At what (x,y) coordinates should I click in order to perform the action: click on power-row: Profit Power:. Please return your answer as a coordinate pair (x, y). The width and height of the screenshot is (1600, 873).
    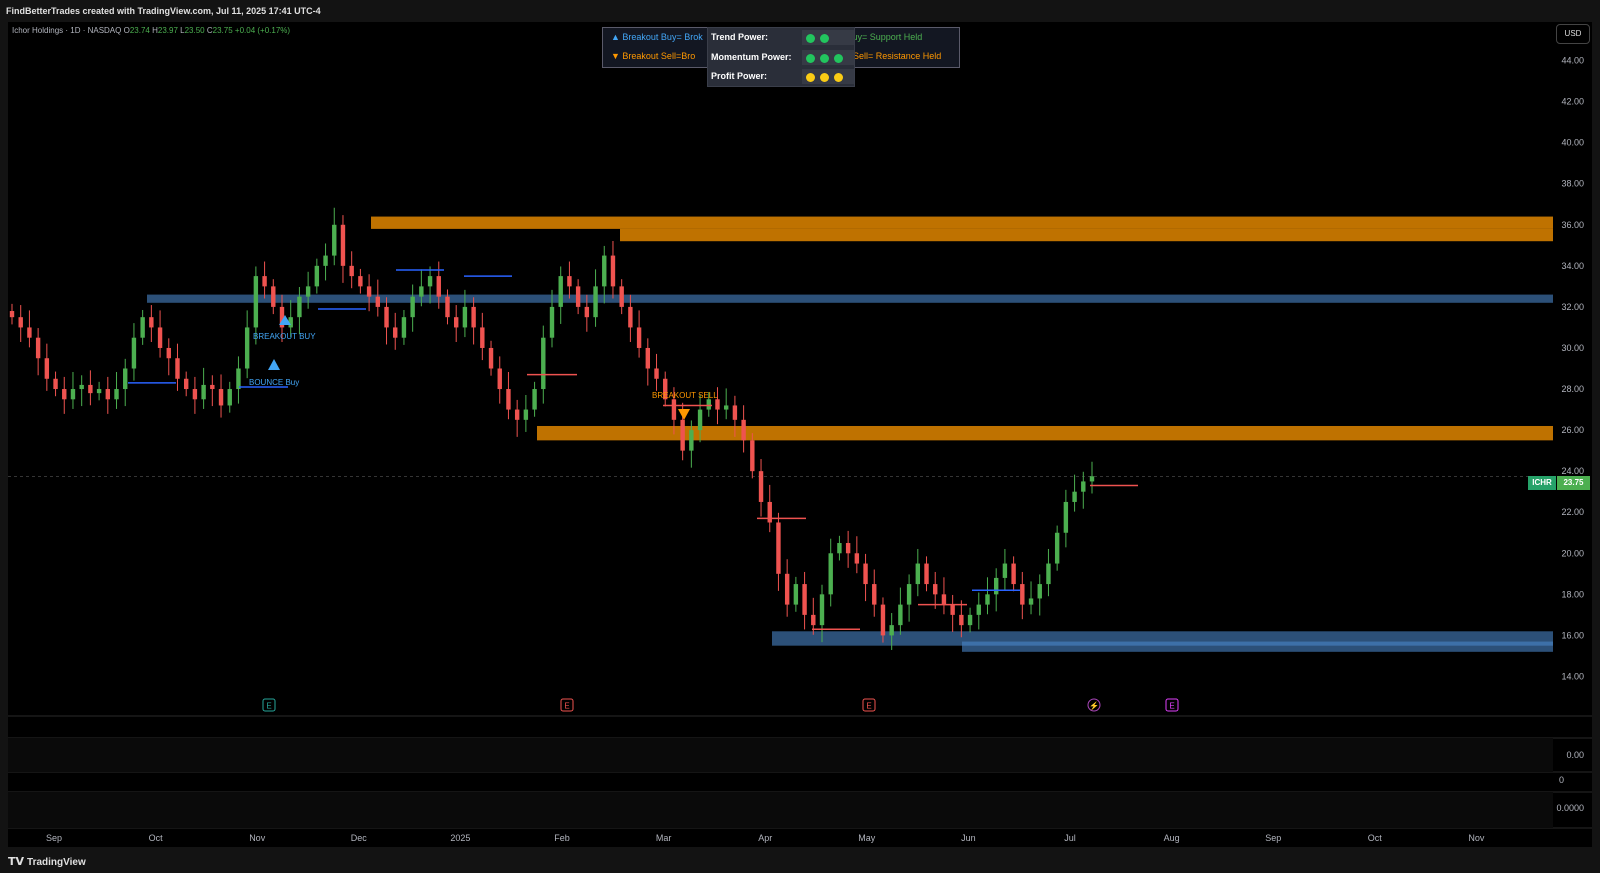
    Looking at the image, I should click on (781, 76).